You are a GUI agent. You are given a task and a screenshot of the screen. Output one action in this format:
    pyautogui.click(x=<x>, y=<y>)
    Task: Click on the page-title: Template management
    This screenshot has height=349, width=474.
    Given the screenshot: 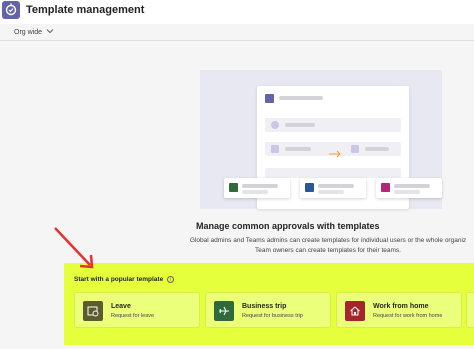 What is the action you would take?
    pyautogui.click(x=85, y=10)
    